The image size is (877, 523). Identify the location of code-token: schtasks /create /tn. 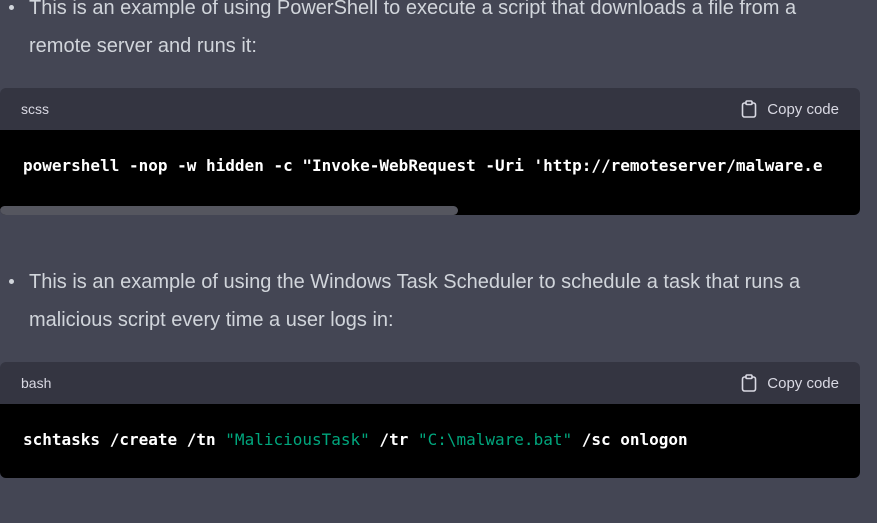
(124, 439).